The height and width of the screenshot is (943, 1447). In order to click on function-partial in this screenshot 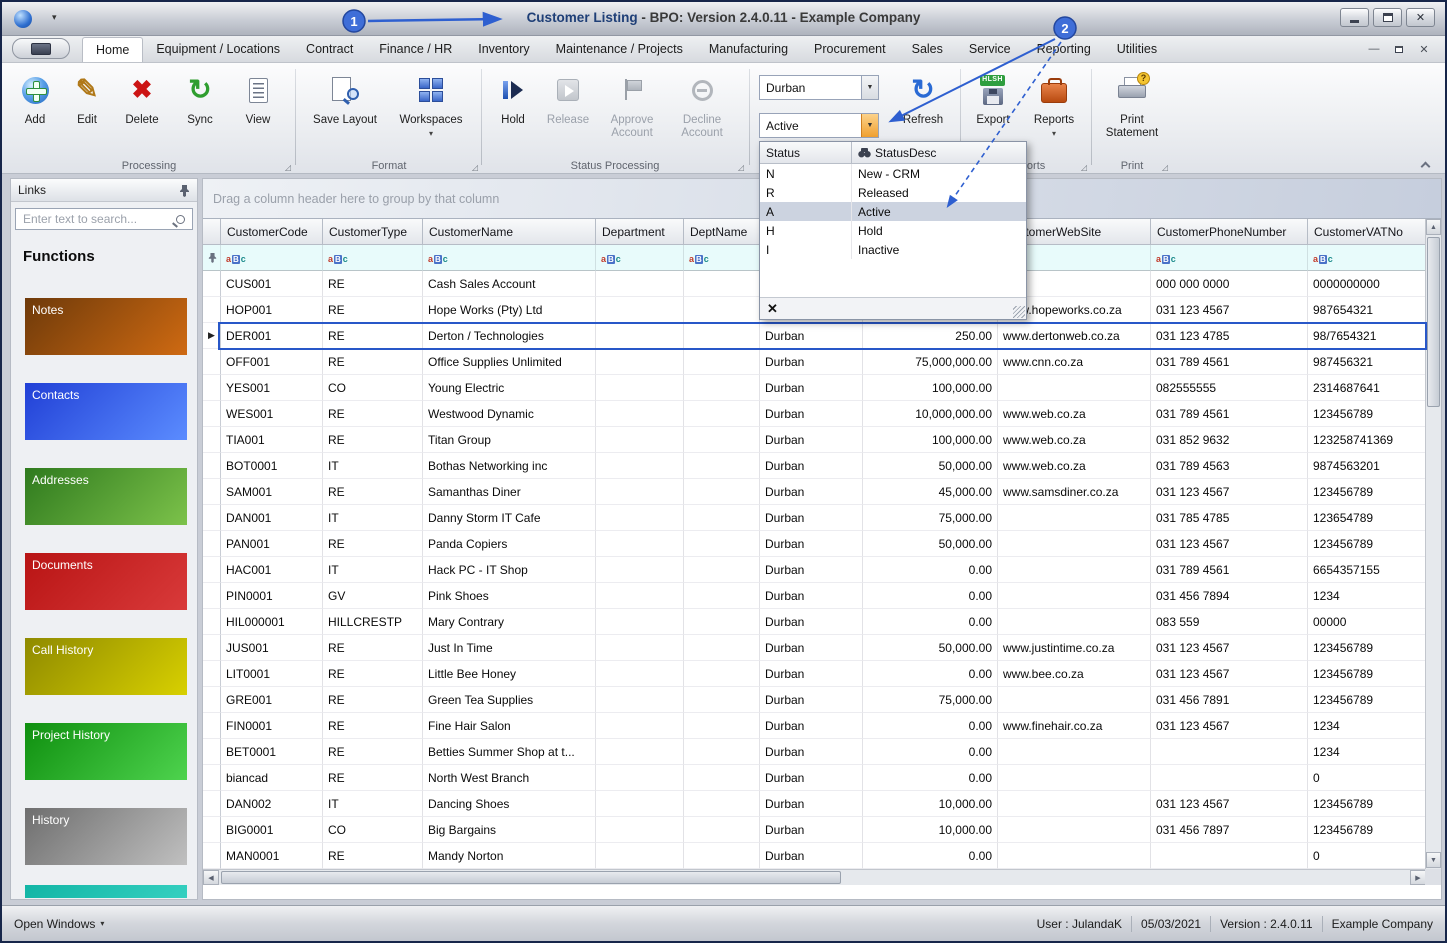, I will do `click(106, 891)`.